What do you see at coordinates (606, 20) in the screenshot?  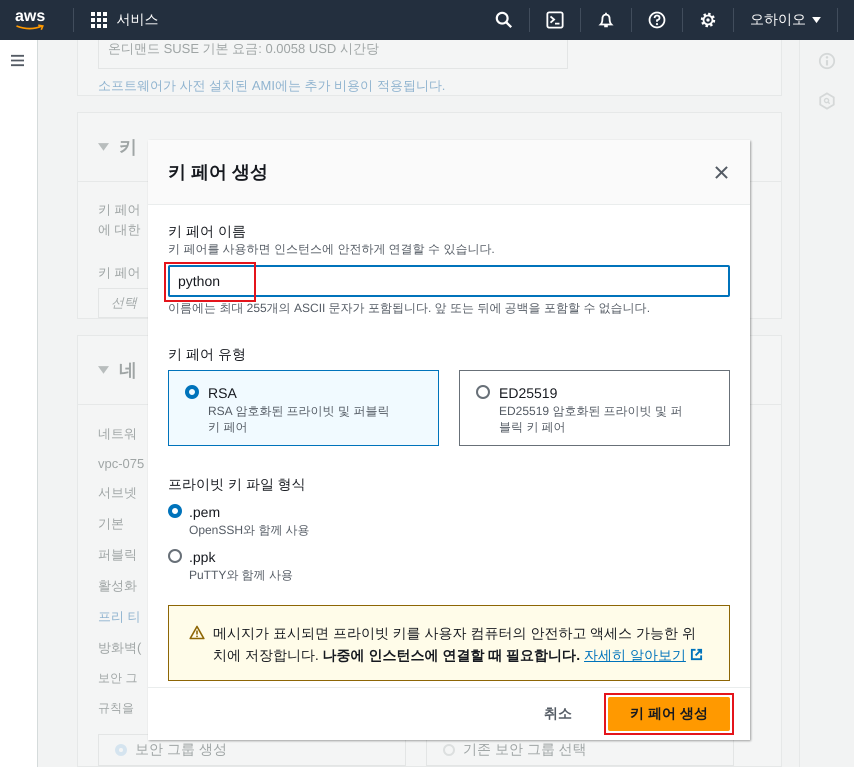 I see `bell-icon` at bounding box center [606, 20].